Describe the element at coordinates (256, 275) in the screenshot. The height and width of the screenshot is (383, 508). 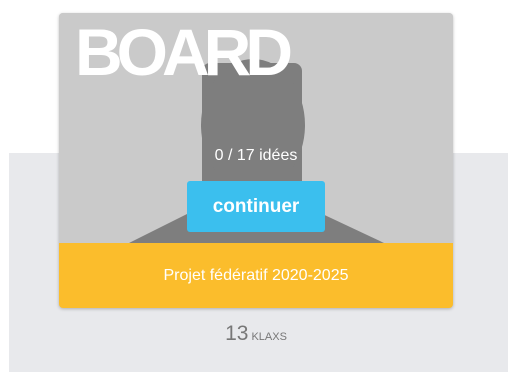
I see `project-name-bar: Projet fédératif 2020-2025` at that location.